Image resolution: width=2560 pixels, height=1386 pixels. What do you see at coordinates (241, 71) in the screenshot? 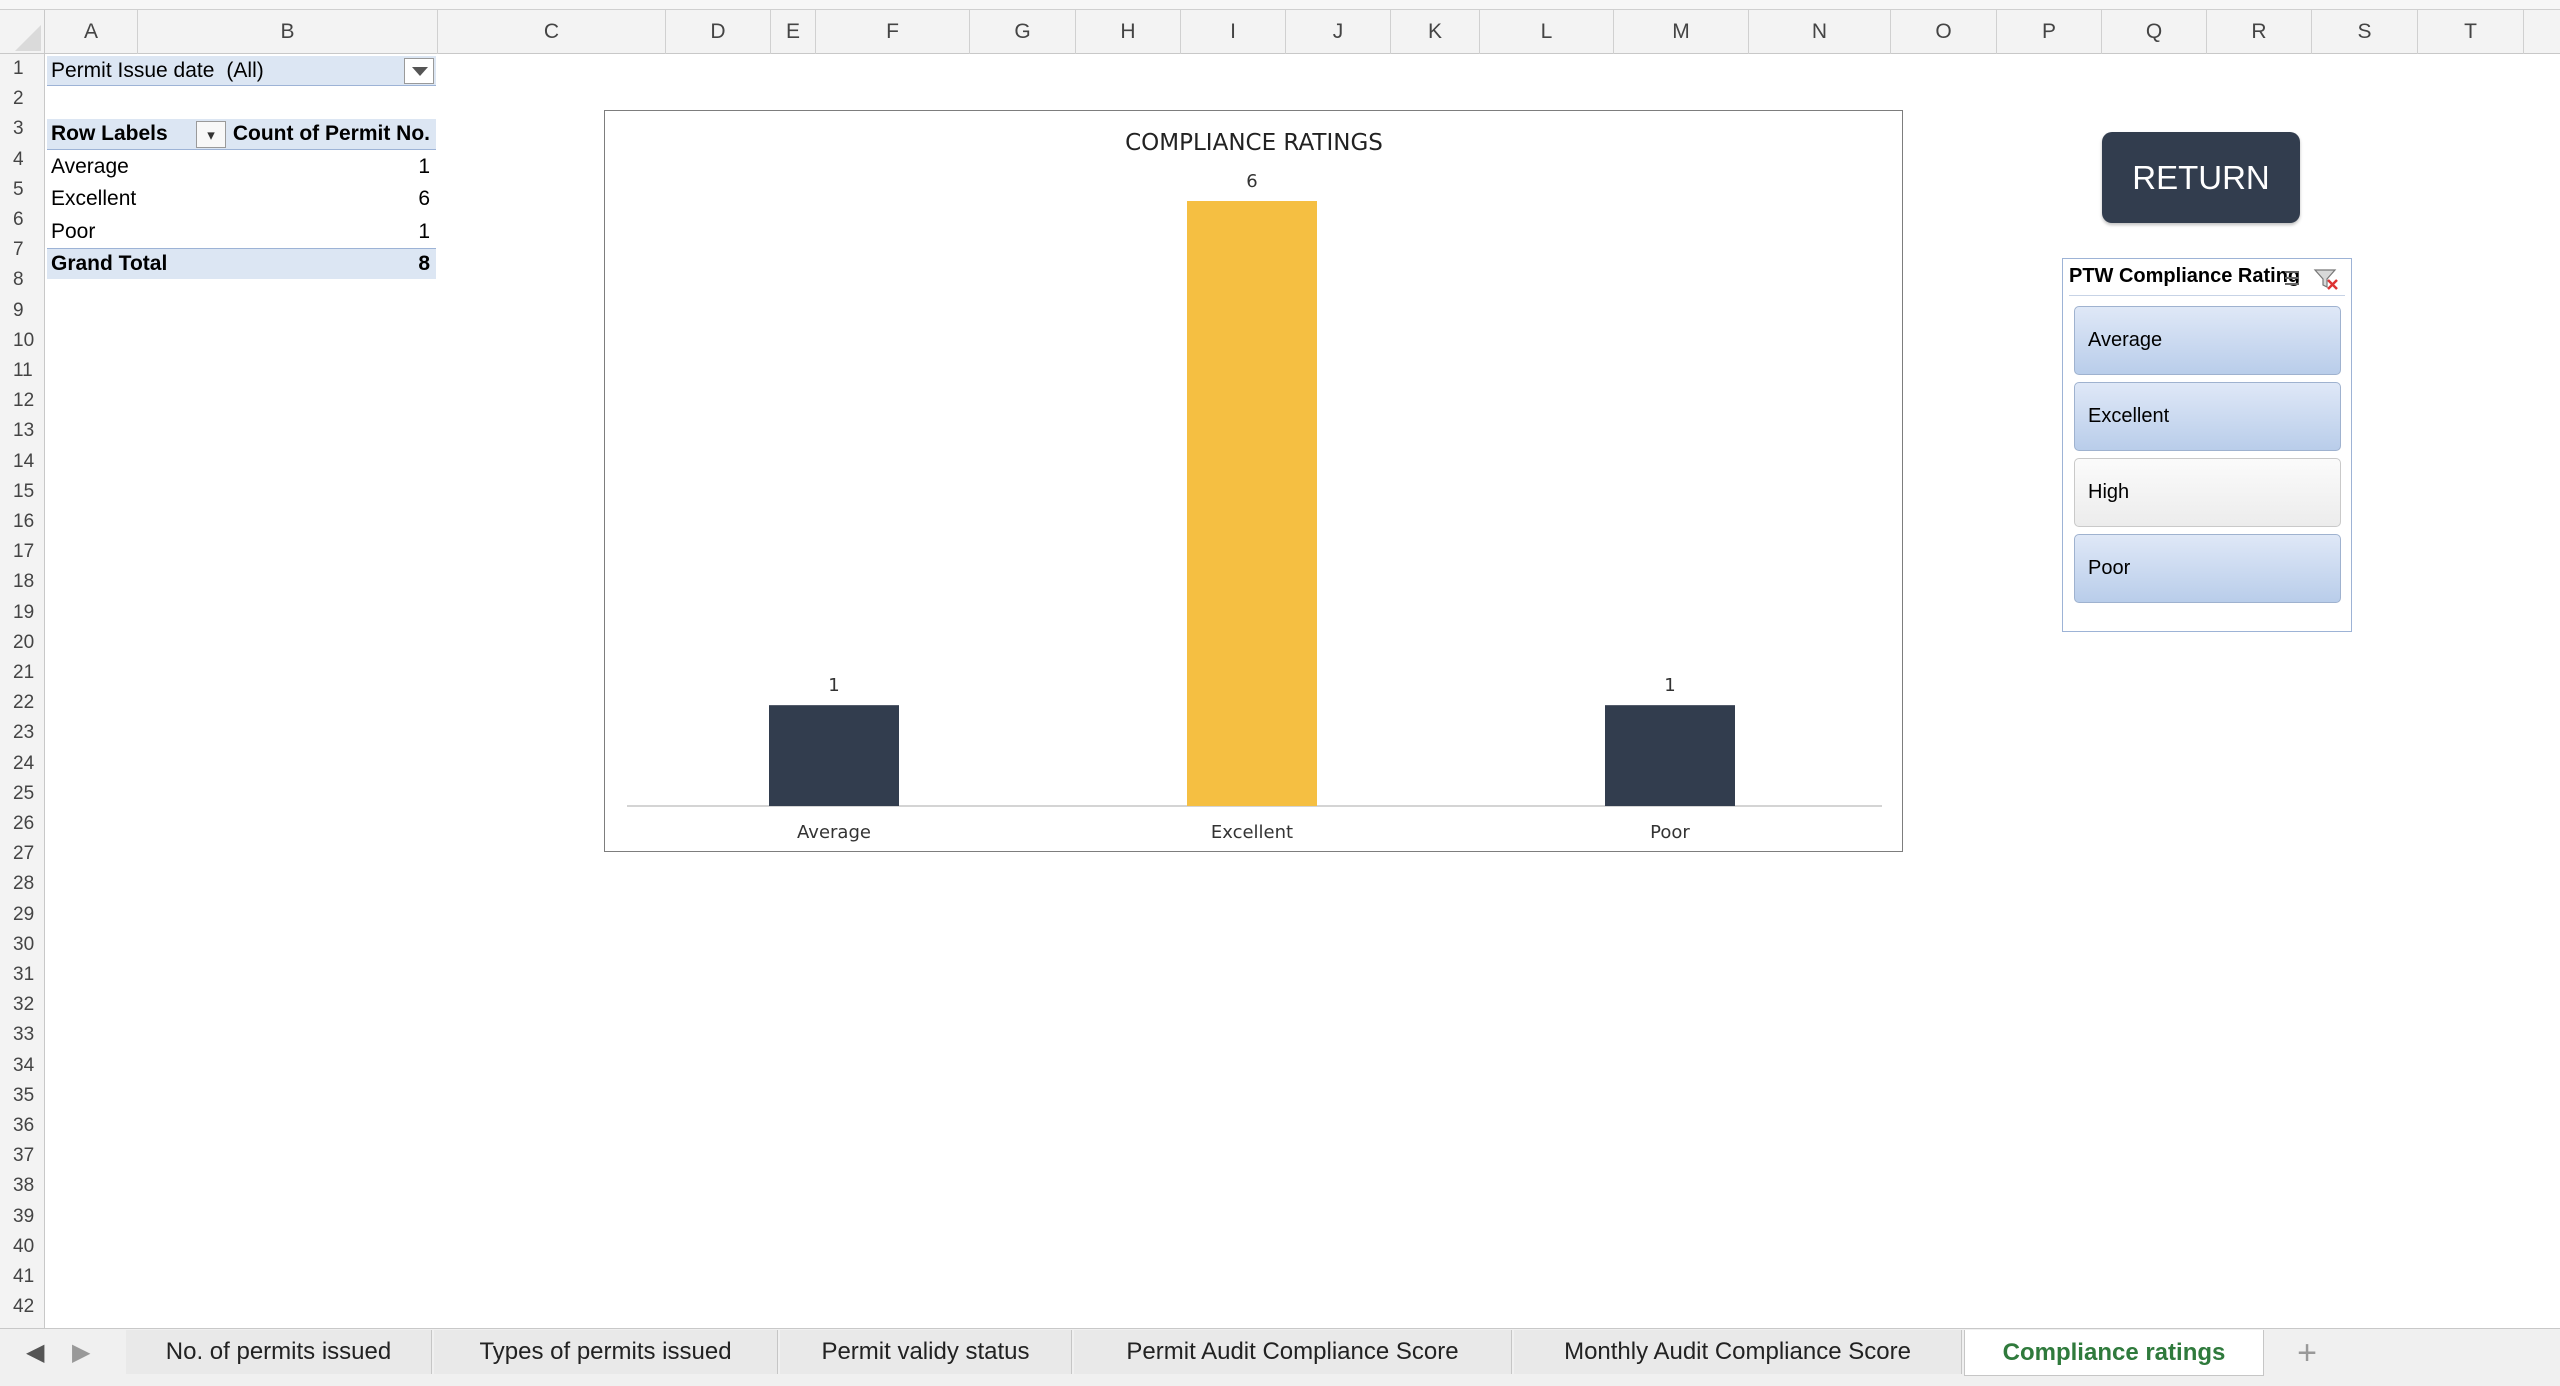
I see `pivot-filter-field: Permit Issue date (All)` at bounding box center [241, 71].